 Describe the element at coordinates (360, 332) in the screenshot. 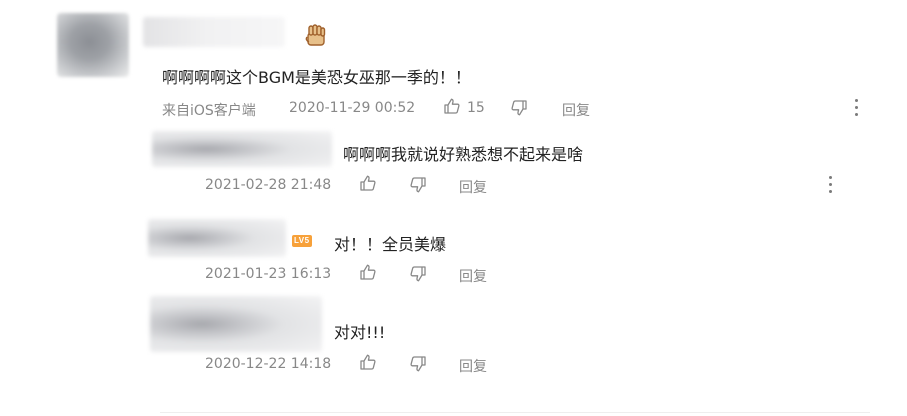

I see `reply-text: 对对!!!` at that location.